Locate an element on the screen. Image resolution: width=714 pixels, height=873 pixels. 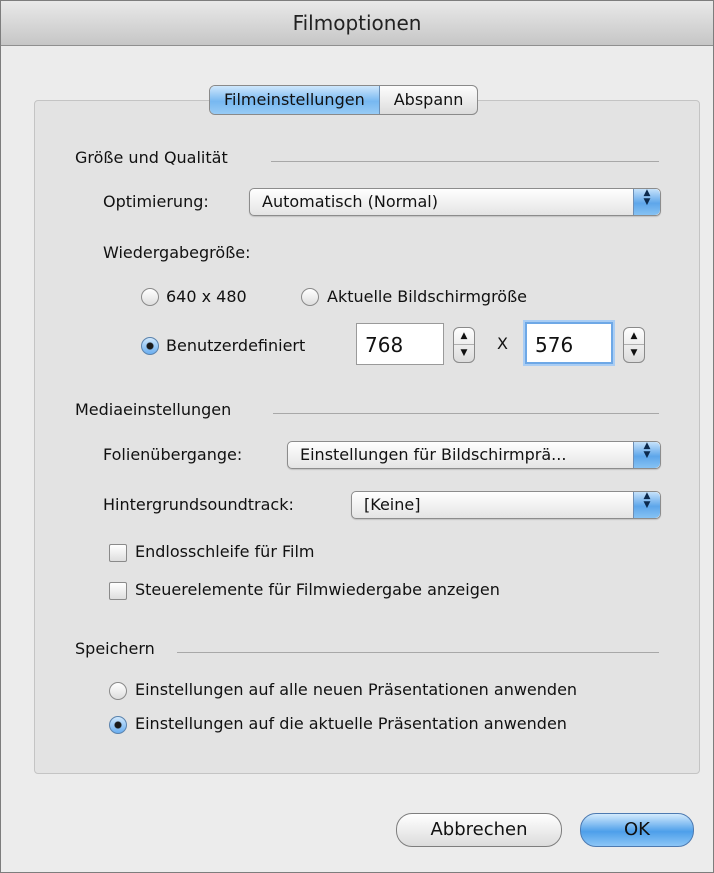
section-title-media: Mediaeinstellungen is located at coordinates (153, 409).